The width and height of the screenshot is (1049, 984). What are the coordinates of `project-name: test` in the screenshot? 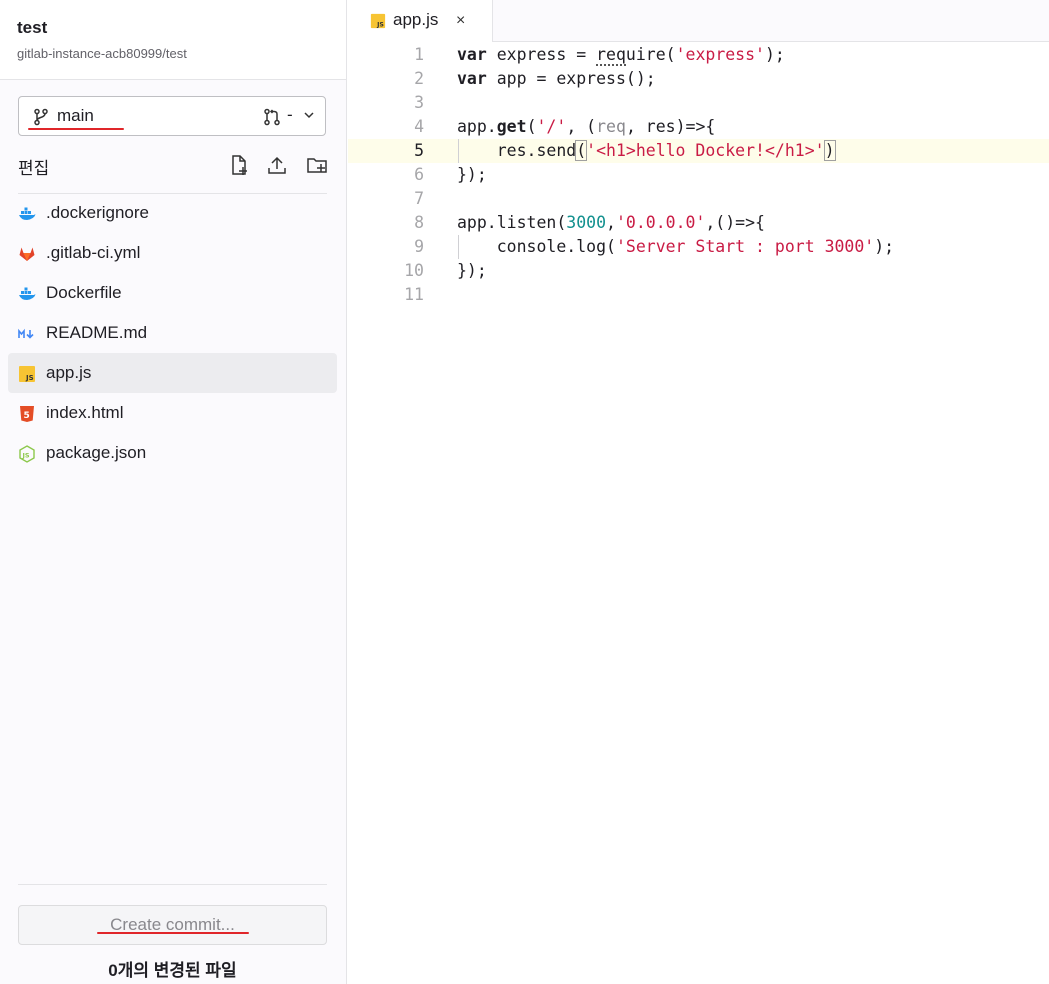 It's located at (173, 28).